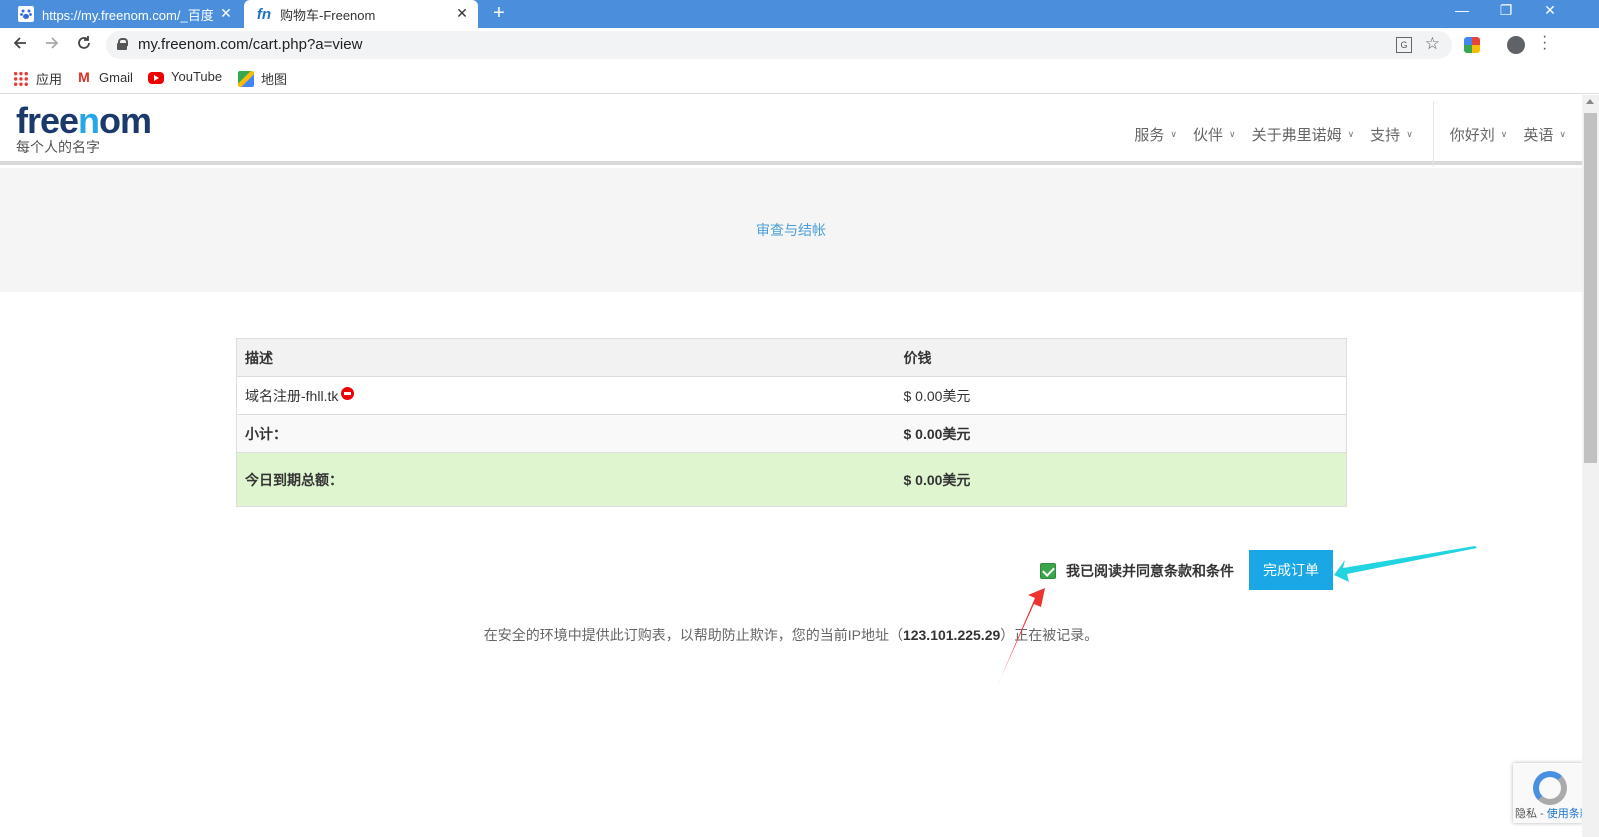  I want to click on nav-services: 服务 ∨, so click(1155, 134).